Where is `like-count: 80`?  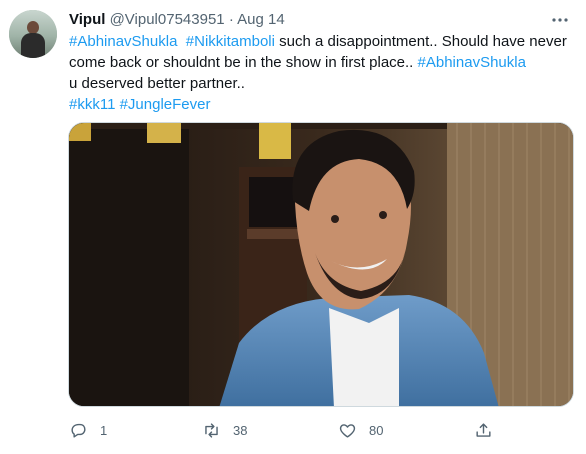 like-count: 80 is located at coordinates (376, 430).